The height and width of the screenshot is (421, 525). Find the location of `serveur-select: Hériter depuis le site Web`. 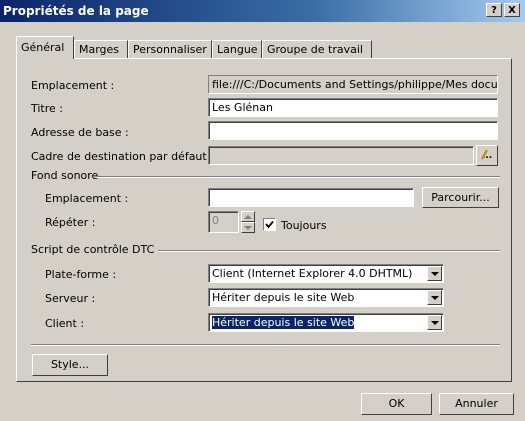

serveur-select: Hériter depuis le site Web is located at coordinates (326, 297).